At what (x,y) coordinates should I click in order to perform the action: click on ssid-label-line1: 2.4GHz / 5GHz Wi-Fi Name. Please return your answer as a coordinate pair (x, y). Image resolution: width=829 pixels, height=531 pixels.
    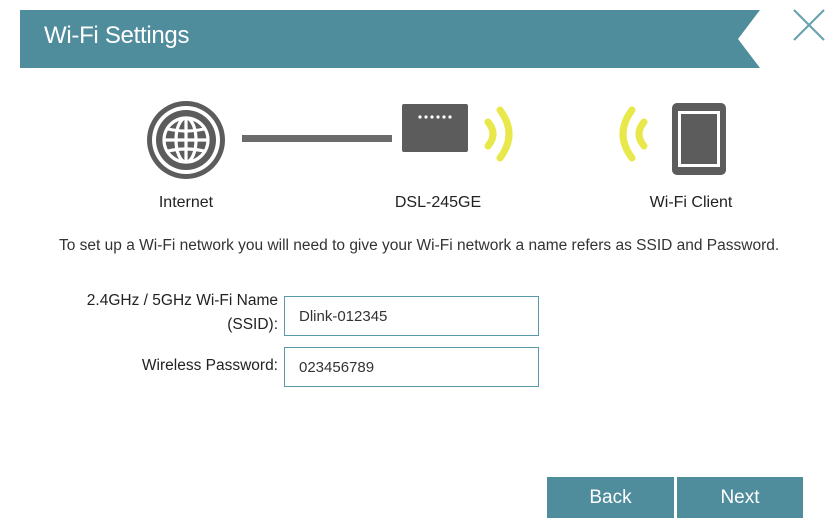
    Looking at the image, I should click on (182, 300).